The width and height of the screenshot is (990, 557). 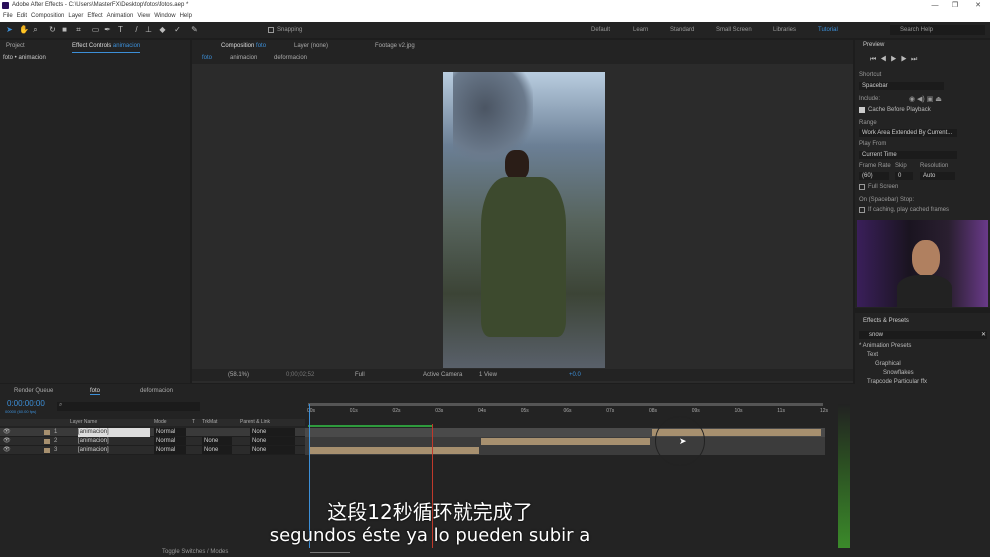 What do you see at coordinates (64, 29) in the screenshot?
I see `camera-tool-icon: ■` at bounding box center [64, 29].